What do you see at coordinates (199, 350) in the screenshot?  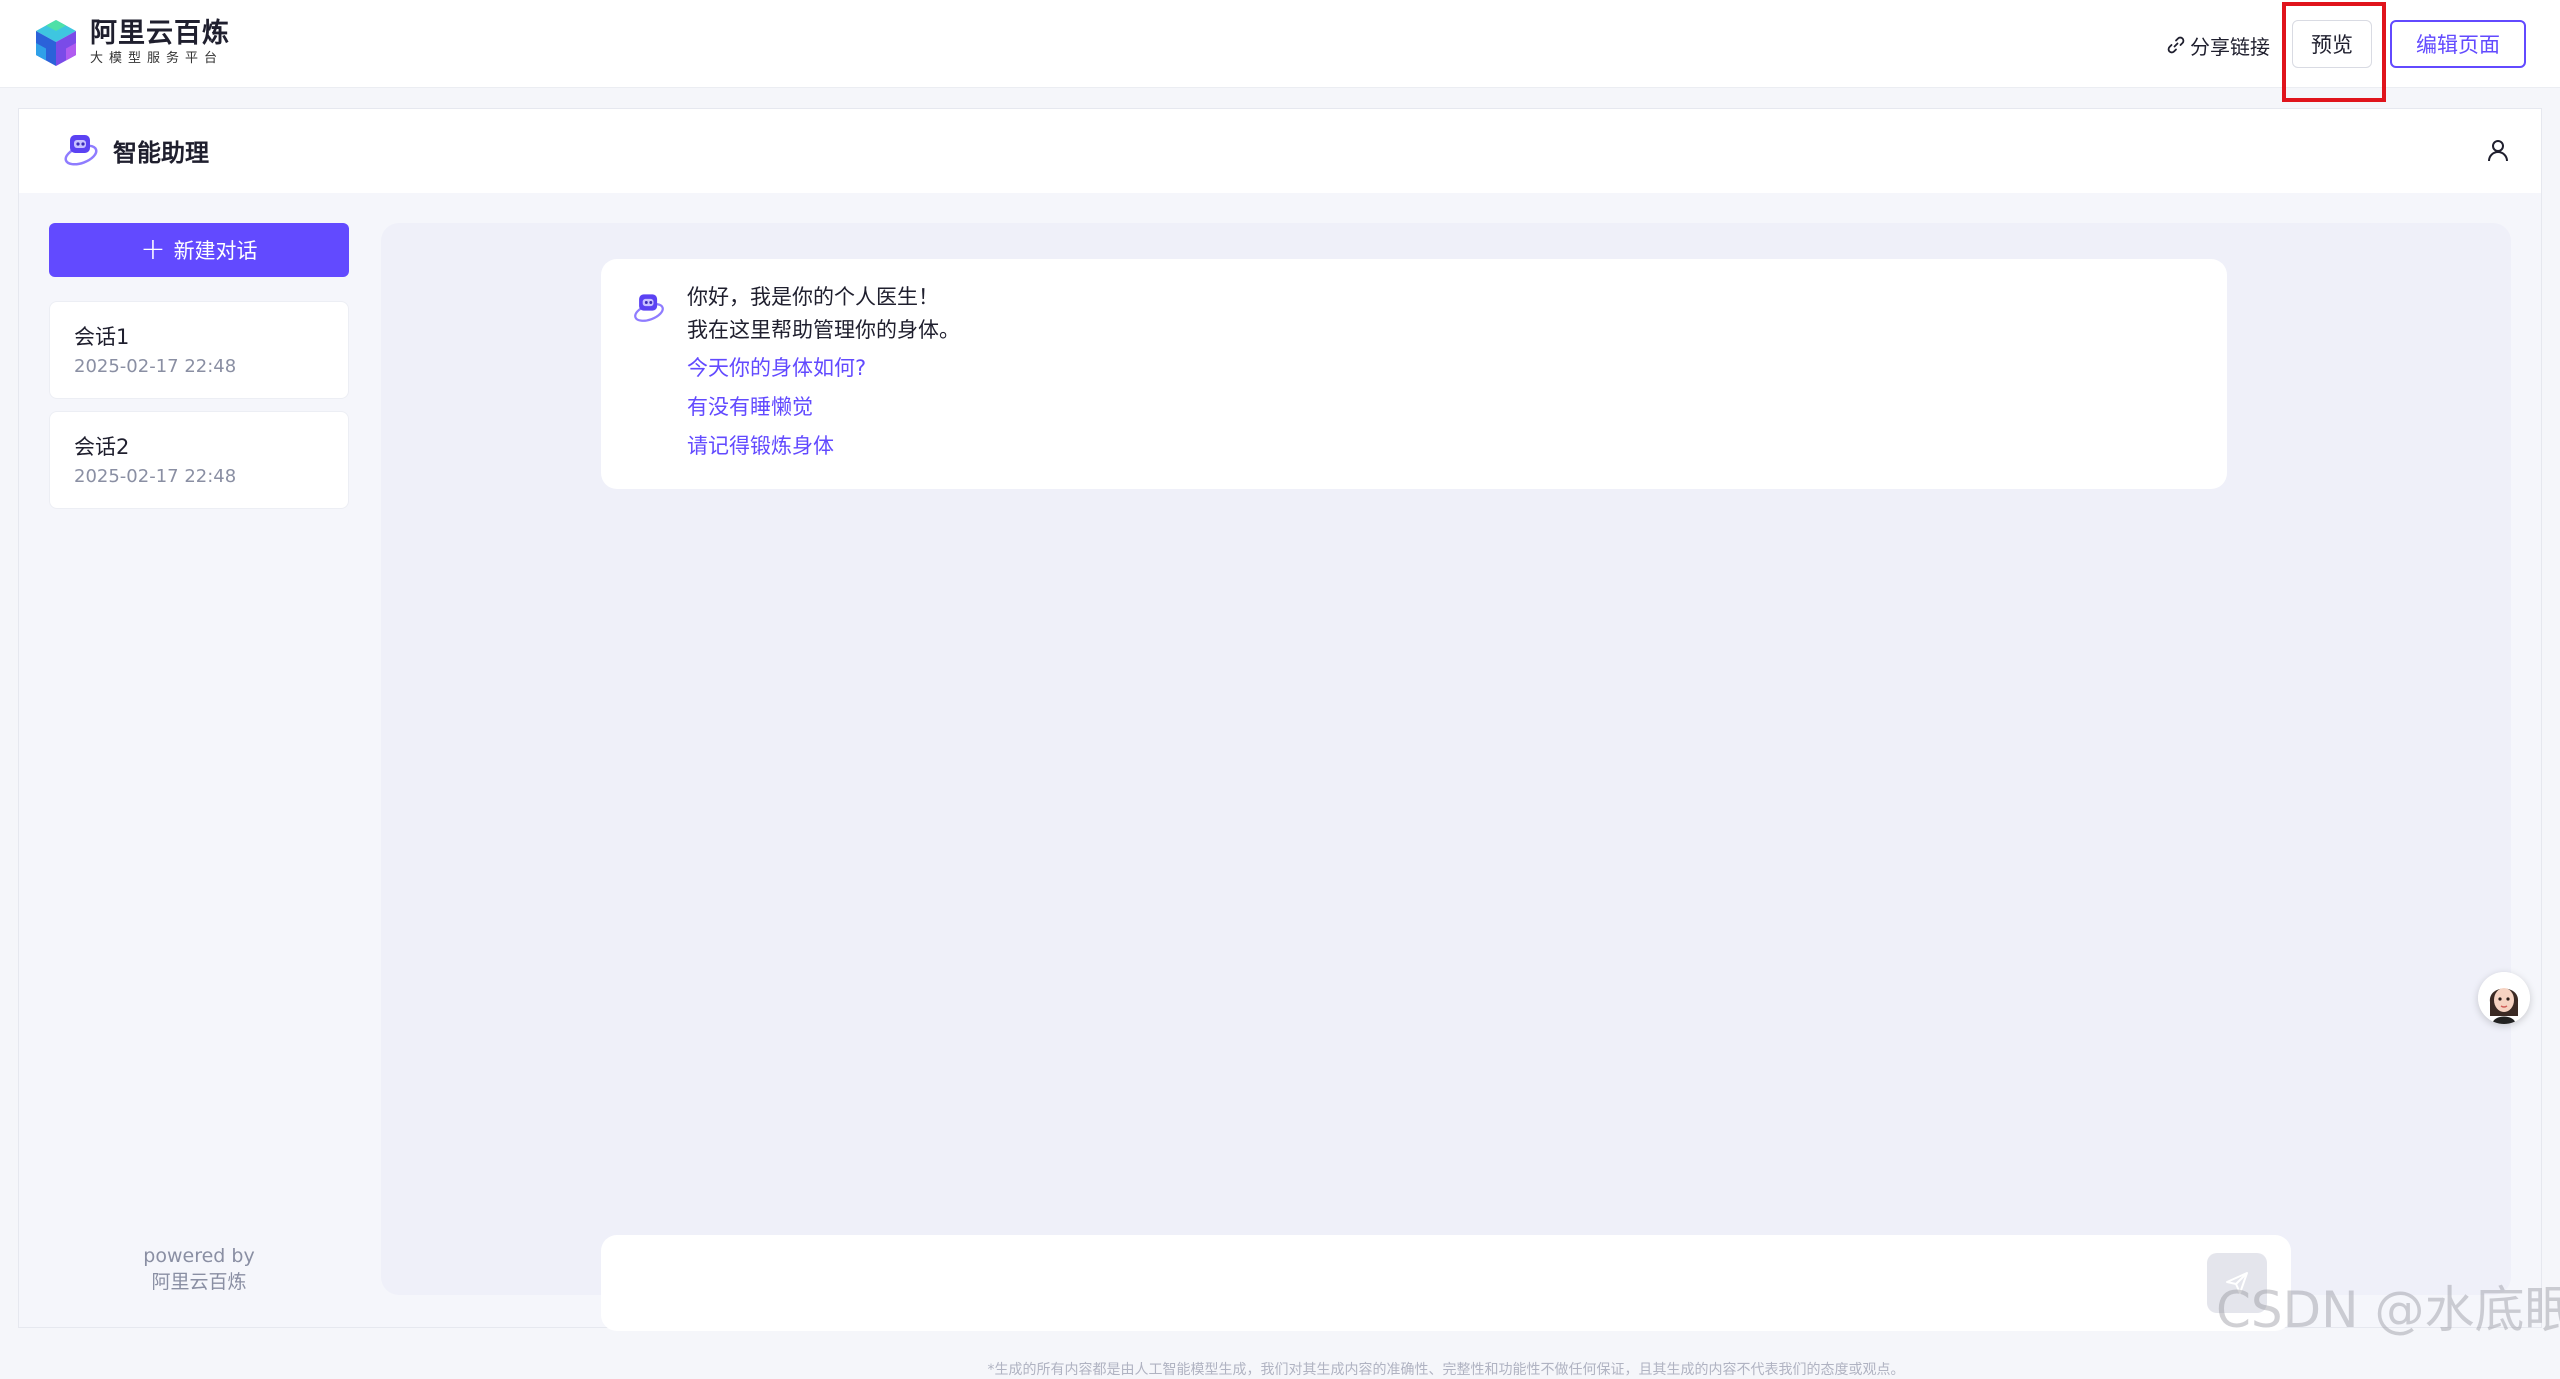 I see `session-item: 会话1 2025-02-17 22:48` at bounding box center [199, 350].